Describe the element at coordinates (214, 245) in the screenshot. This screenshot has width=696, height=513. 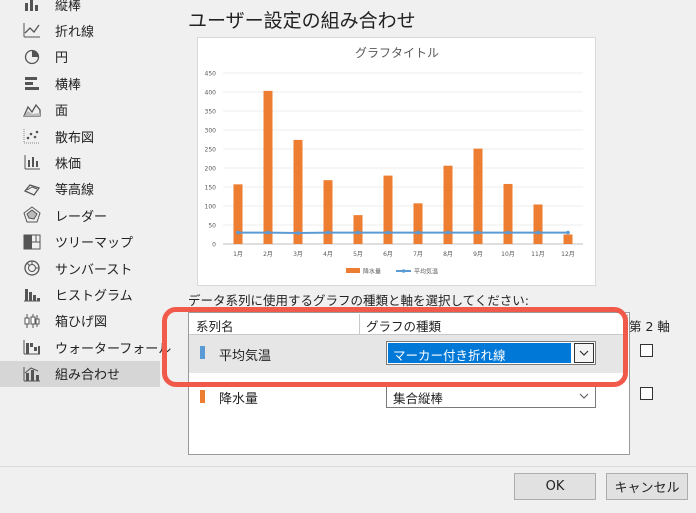
I see `y-tick-label: 0` at that location.